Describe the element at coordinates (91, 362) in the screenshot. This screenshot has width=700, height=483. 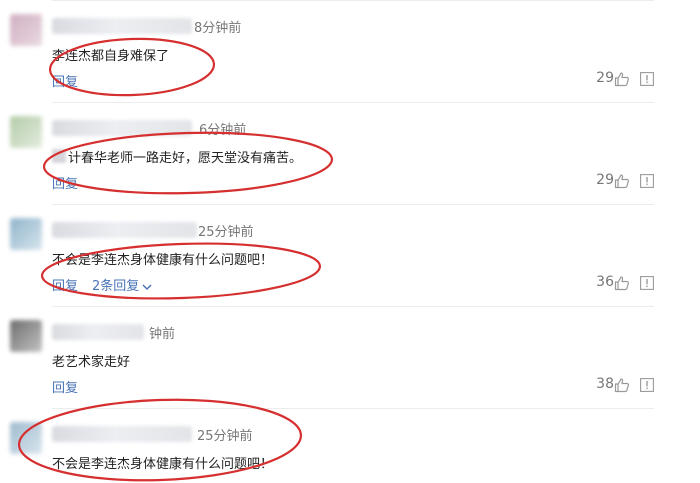
I see `comment-text: 老艺术家走好` at that location.